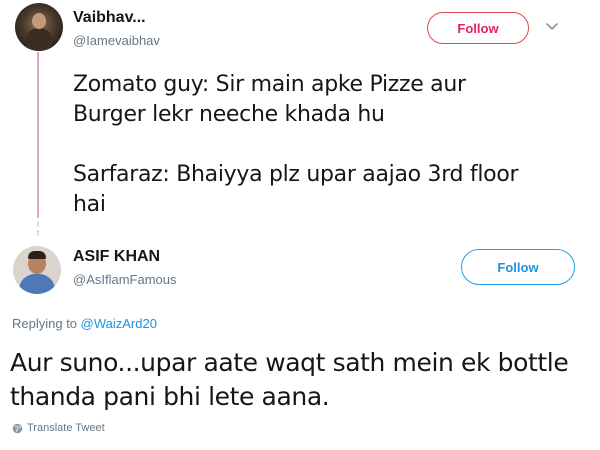 The width and height of the screenshot is (600, 450). I want to click on user-handle: @AsIflamFamous, so click(125, 279).